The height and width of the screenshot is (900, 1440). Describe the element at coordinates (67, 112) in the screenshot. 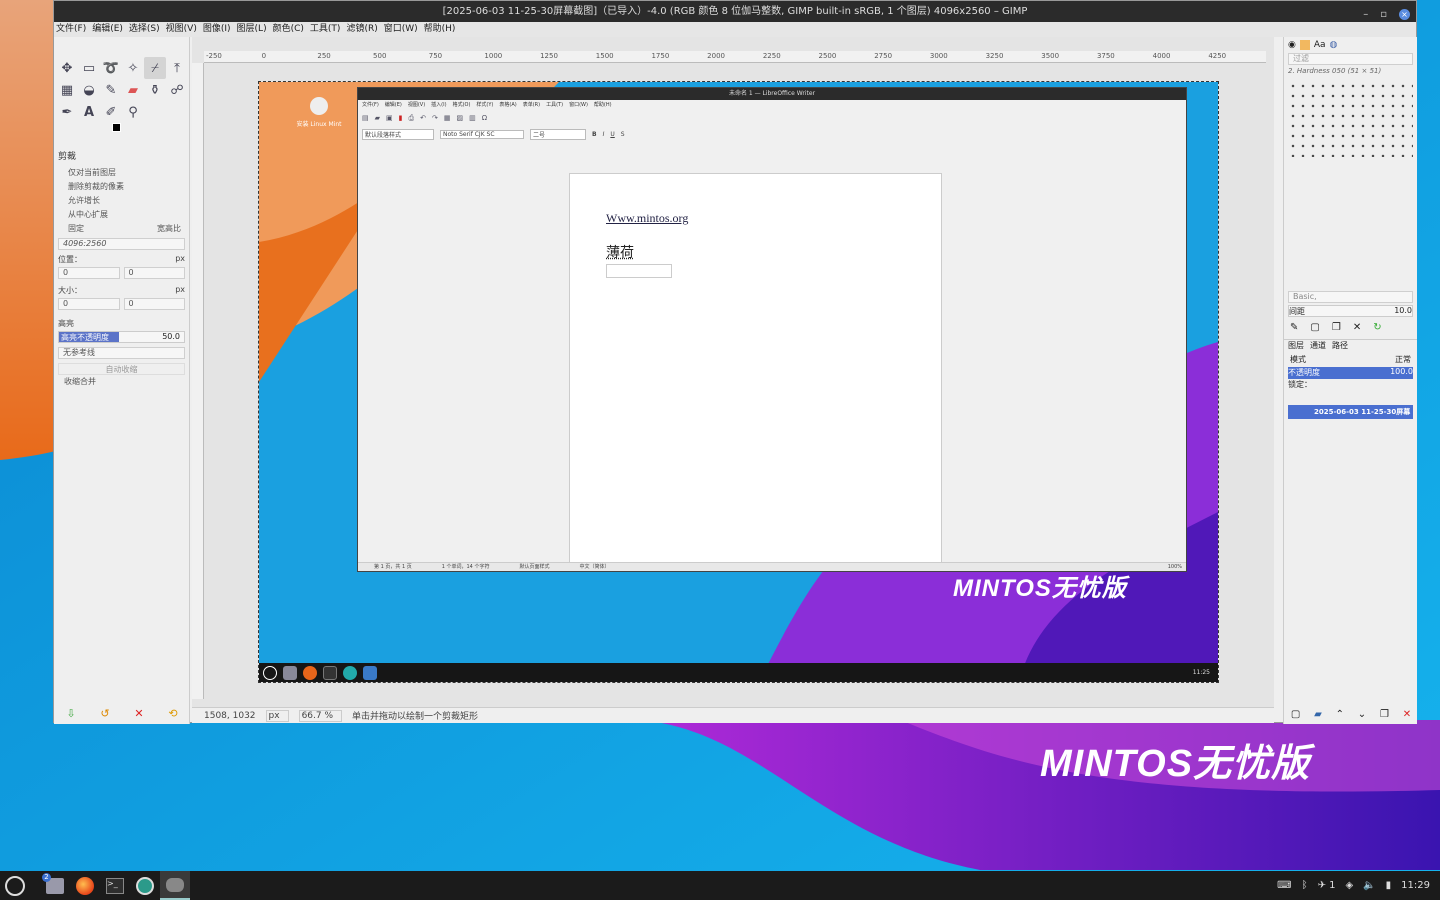

I see `path-tool-icon: ✒` at that location.